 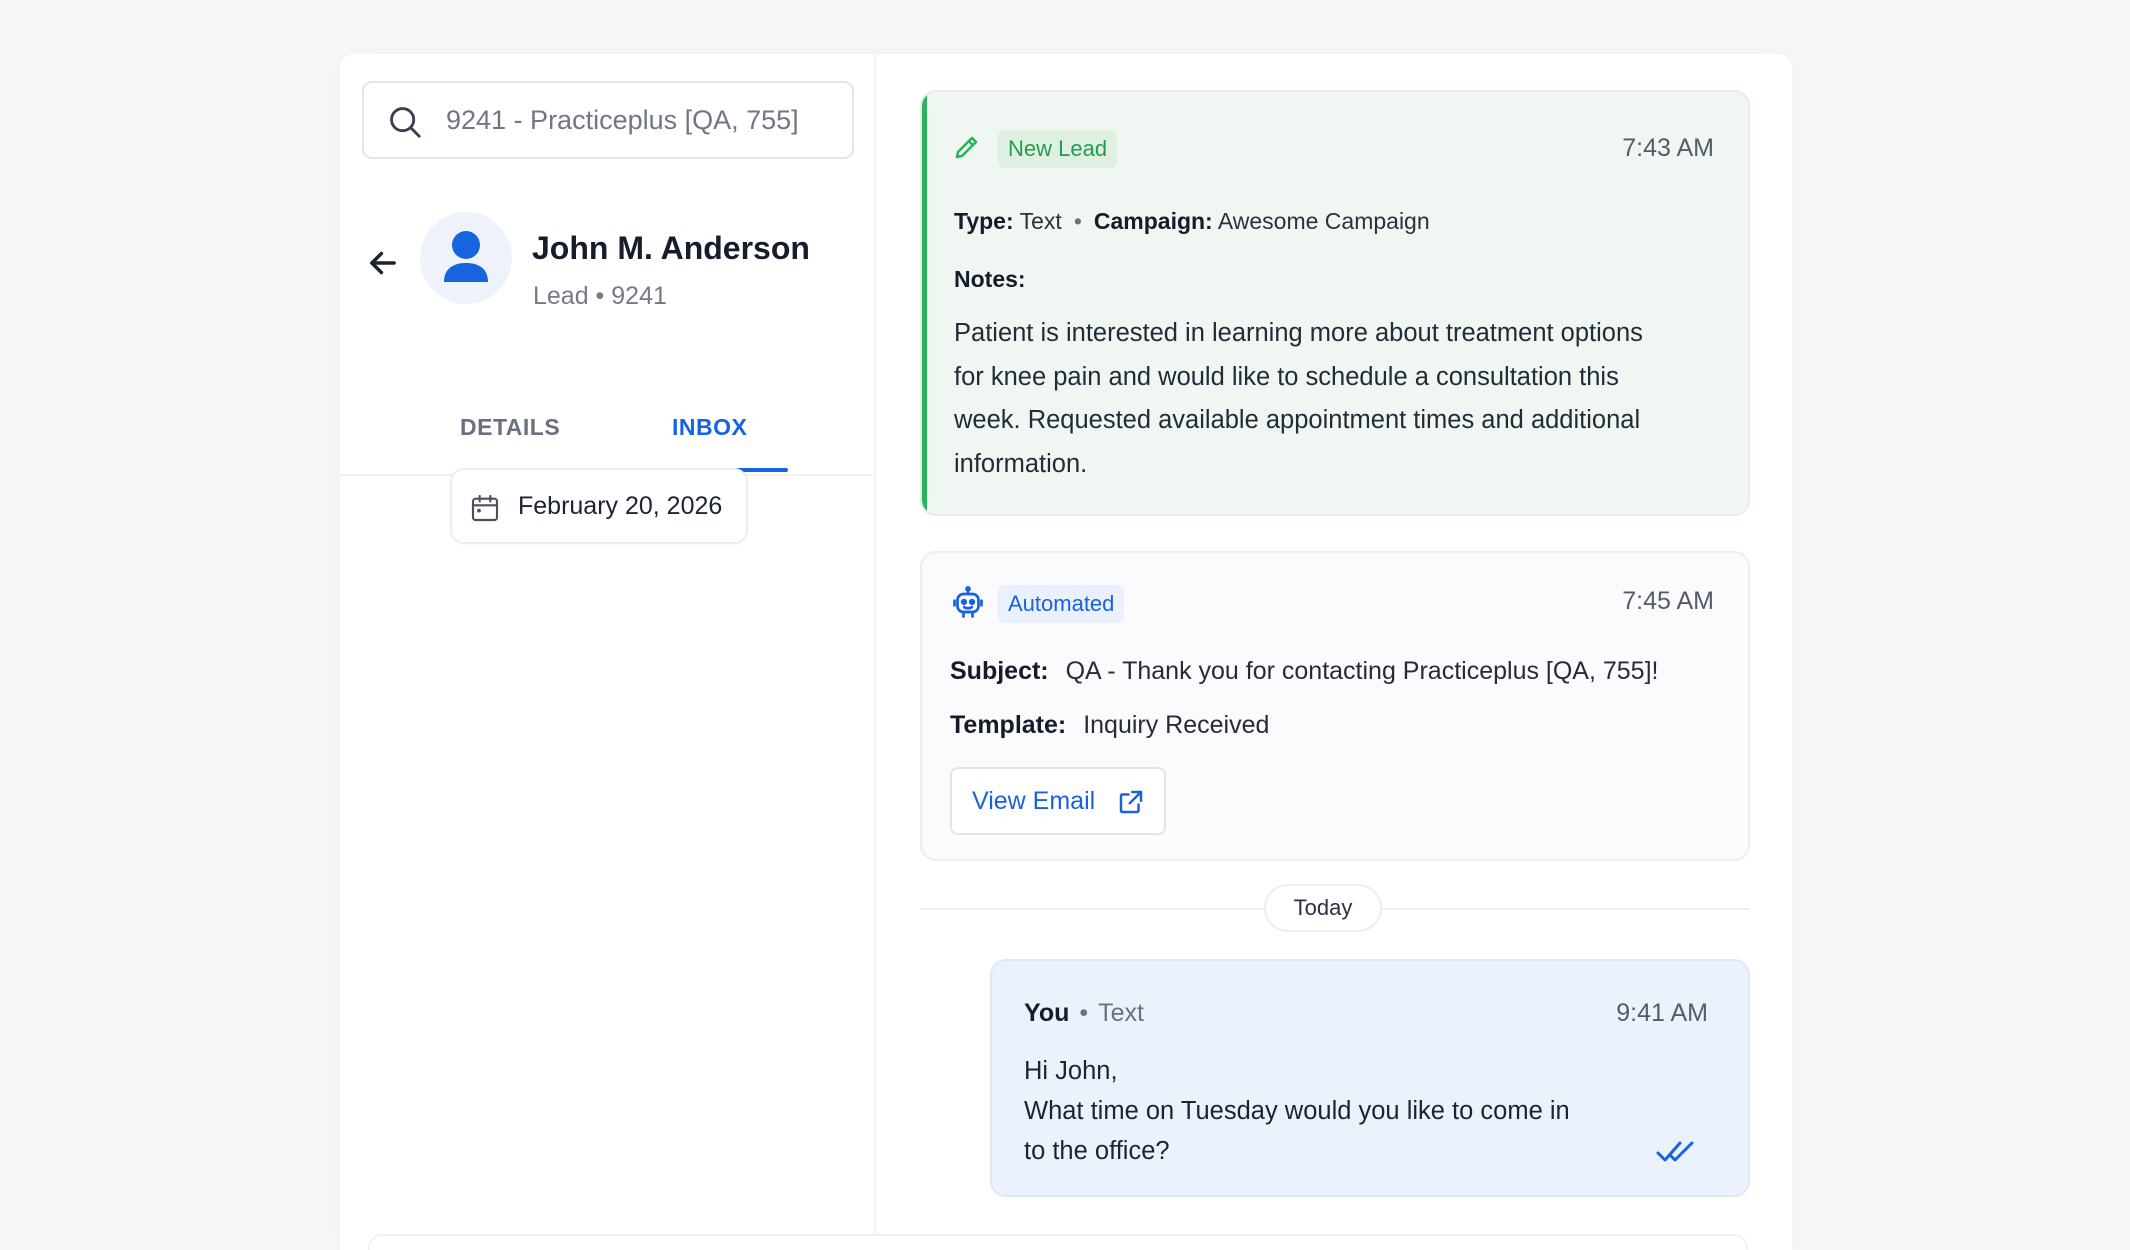 What do you see at coordinates (1323, 221) in the screenshot?
I see `campaign-value: Awesome Campaign` at bounding box center [1323, 221].